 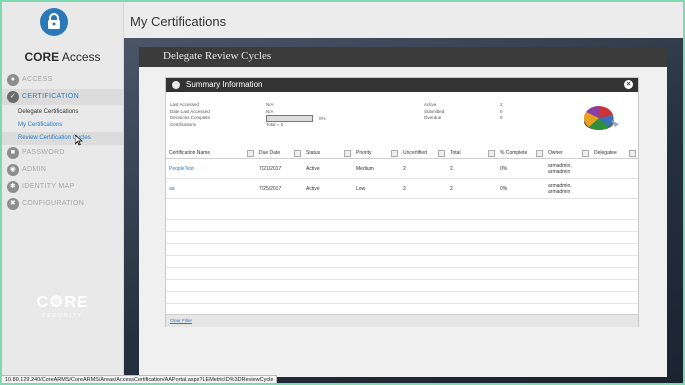 What do you see at coordinates (54, 22) in the screenshot?
I see `lock-logo-icon` at bounding box center [54, 22].